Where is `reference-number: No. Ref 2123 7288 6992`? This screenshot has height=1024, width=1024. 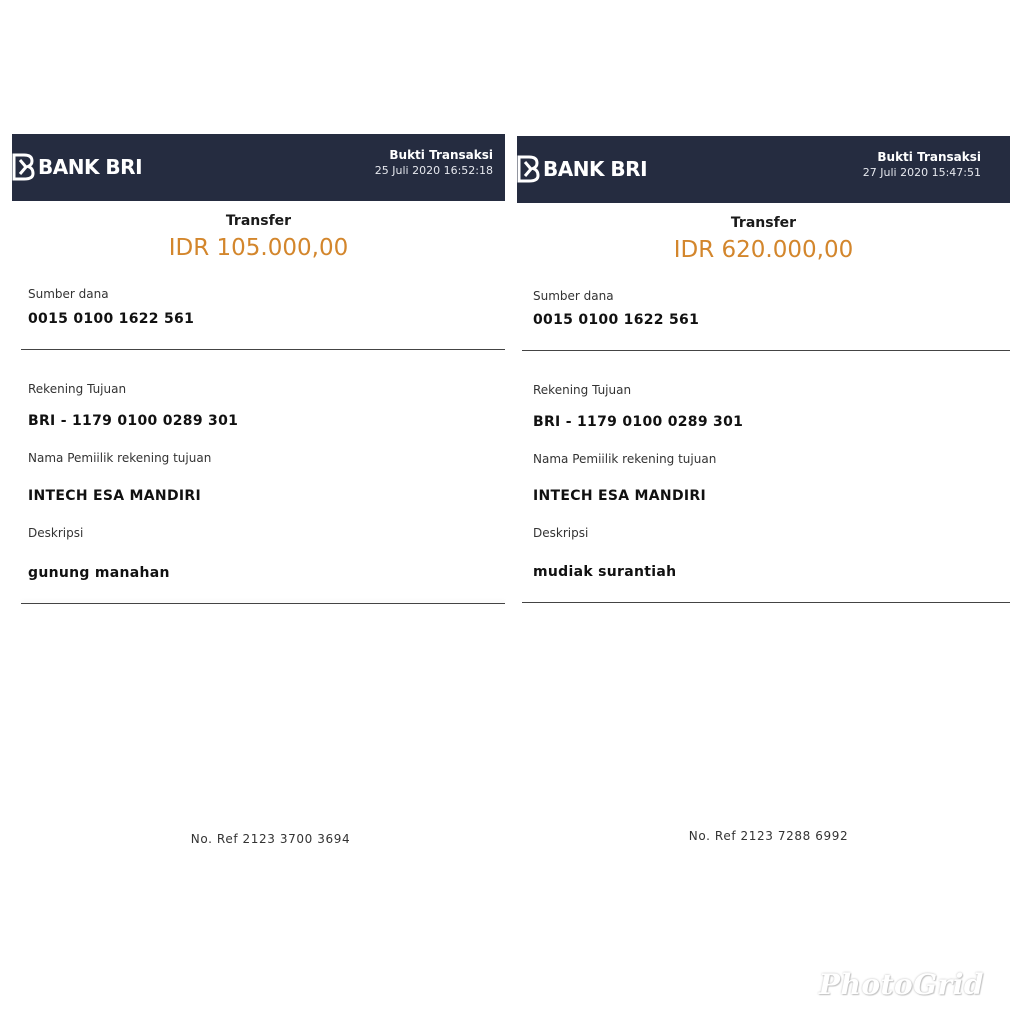
reference-number: No. Ref 2123 7288 6992 is located at coordinates (768, 836).